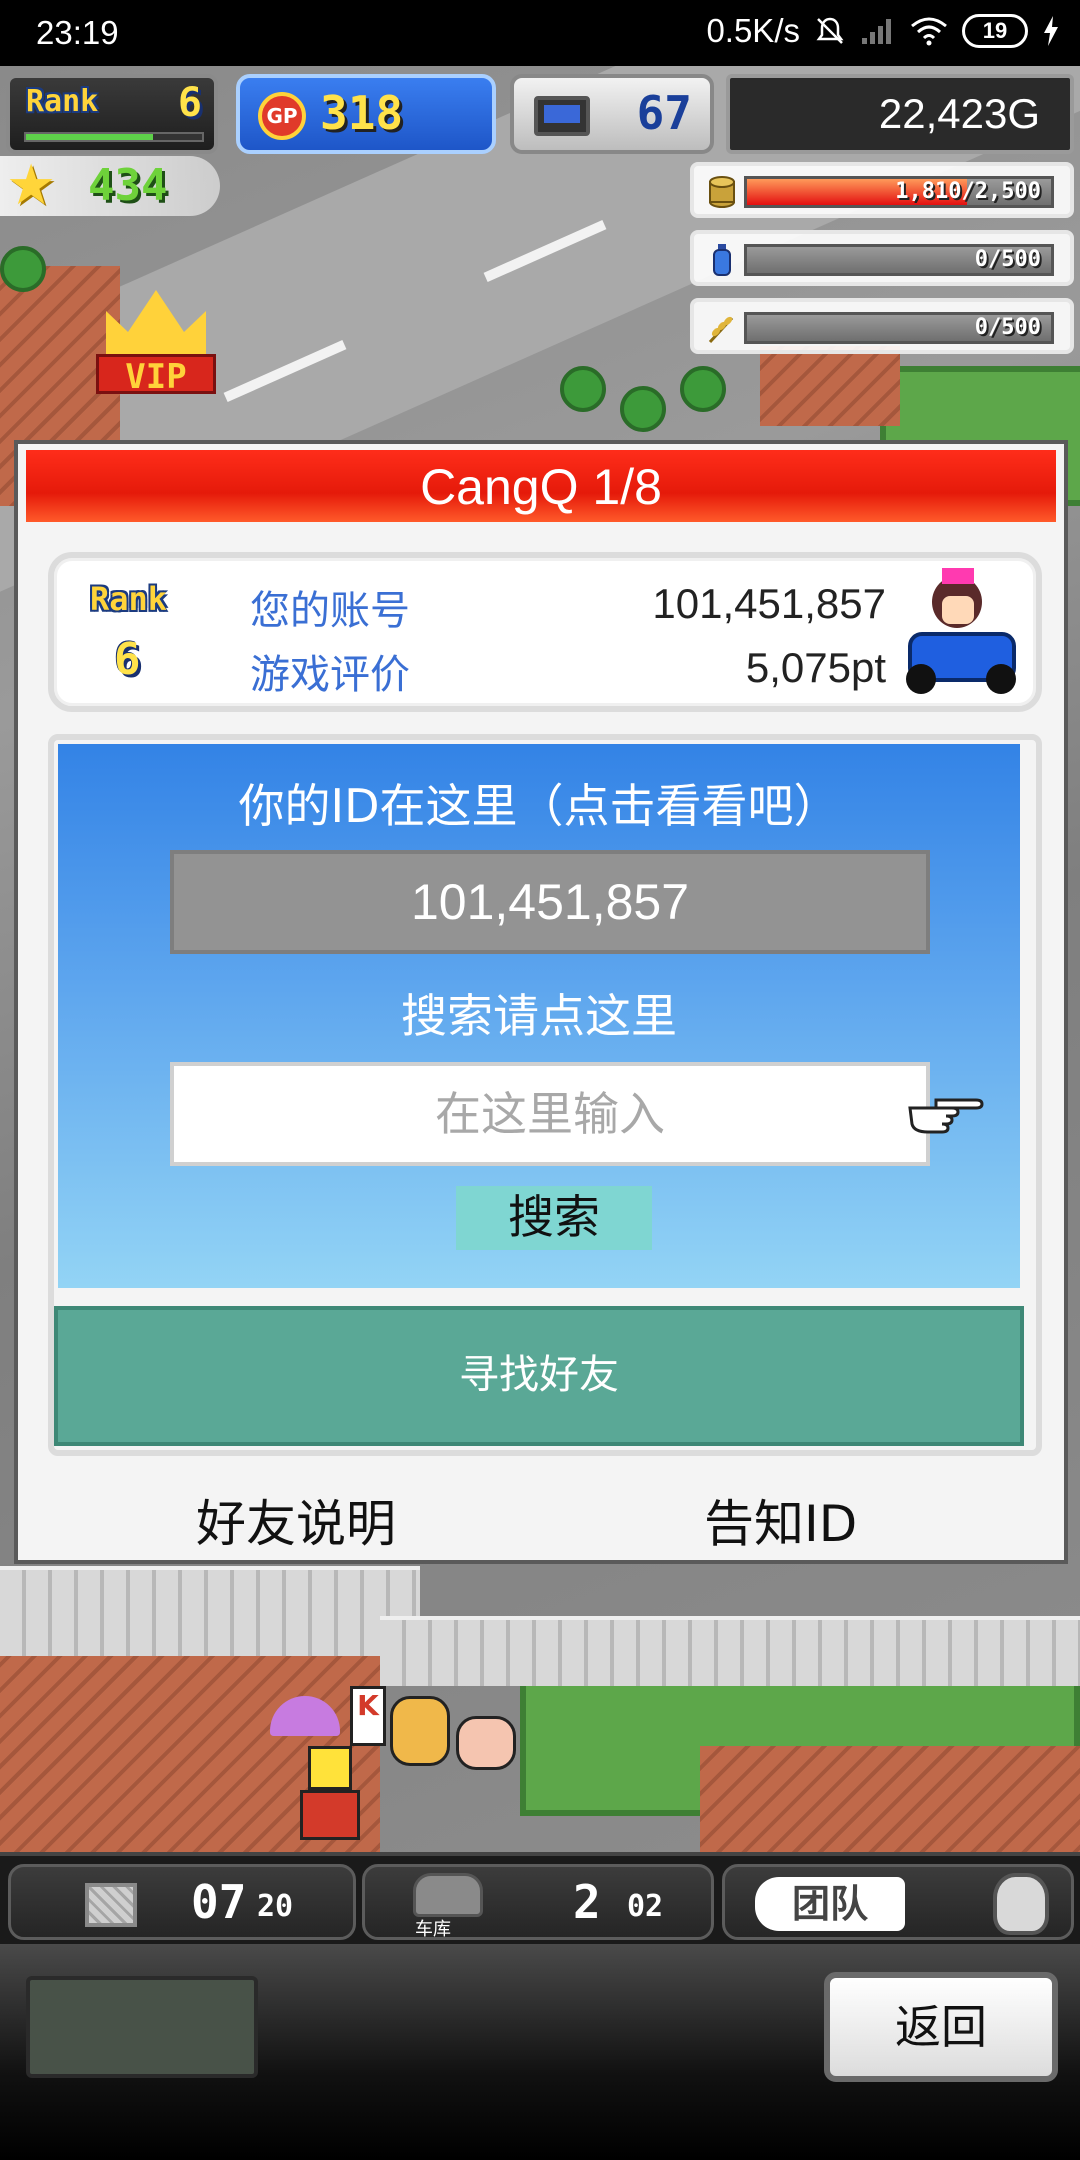  What do you see at coordinates (330, 675) in the screenshot?
I see `rating-label: 游戏评价` at bounding box center [330, 675].